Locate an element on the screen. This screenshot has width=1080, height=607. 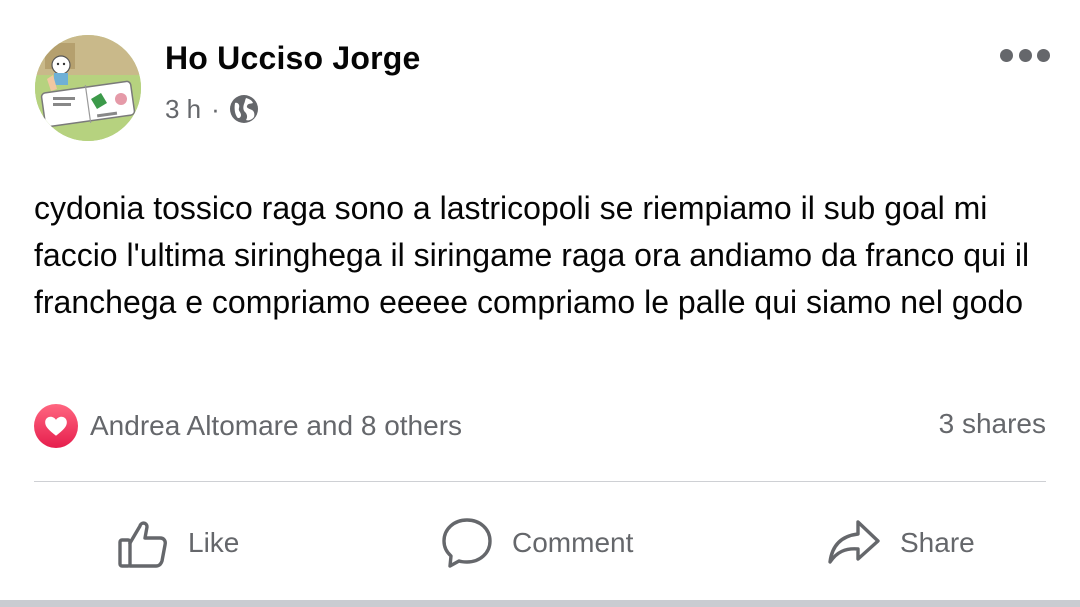
avatar is located at coordinates (88, 88).